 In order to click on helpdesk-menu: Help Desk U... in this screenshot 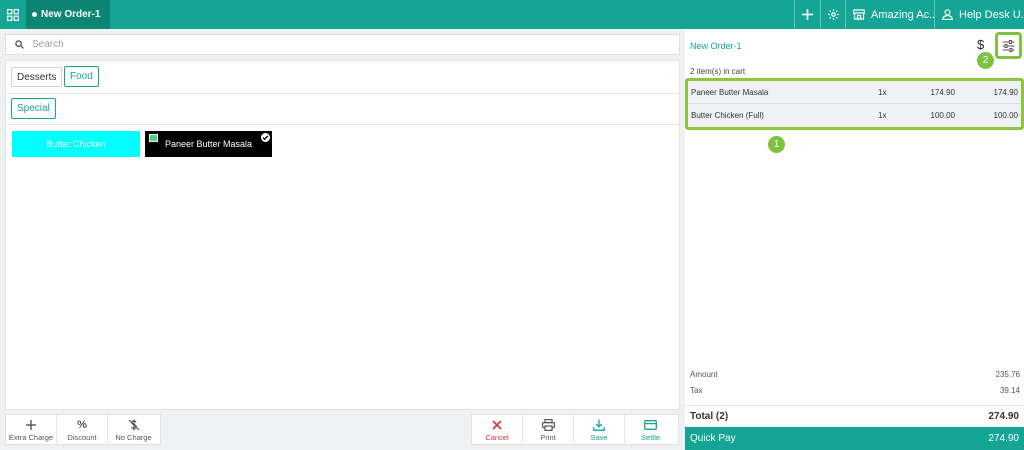, I will do `click(979, 14)`.